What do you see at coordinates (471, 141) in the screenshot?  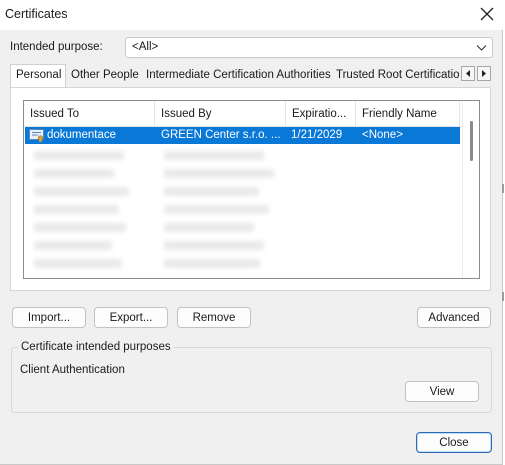 I see `scrollbar-thumb` at bounding box center [471, 141].